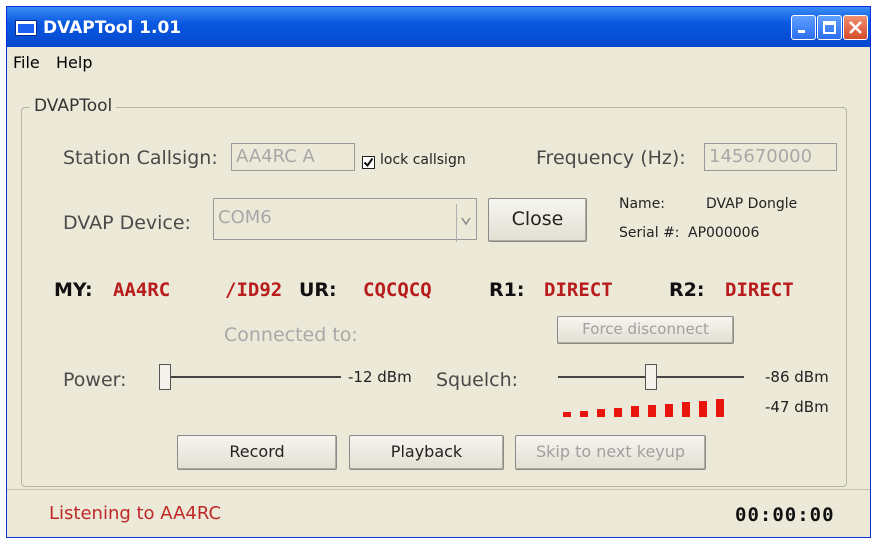  What do you see at coordinates (438, 489) in the screenshot?
I see `status-separator` at bounding box center [438, 489].